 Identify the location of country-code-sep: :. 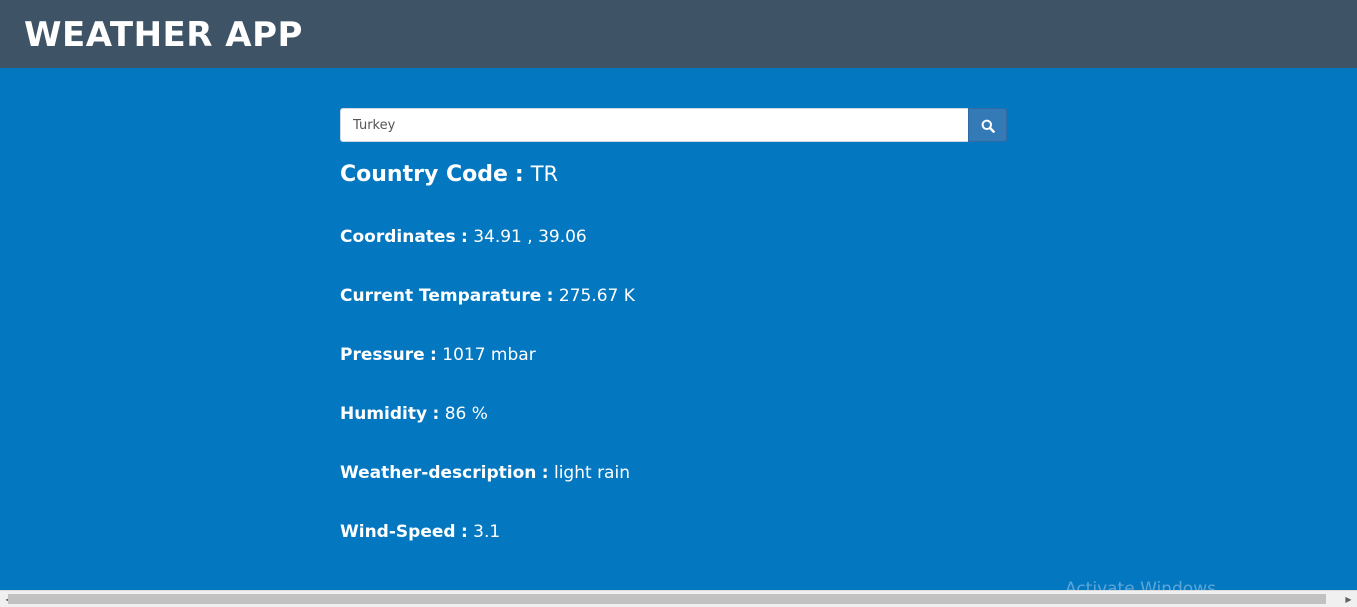
(519, 174).